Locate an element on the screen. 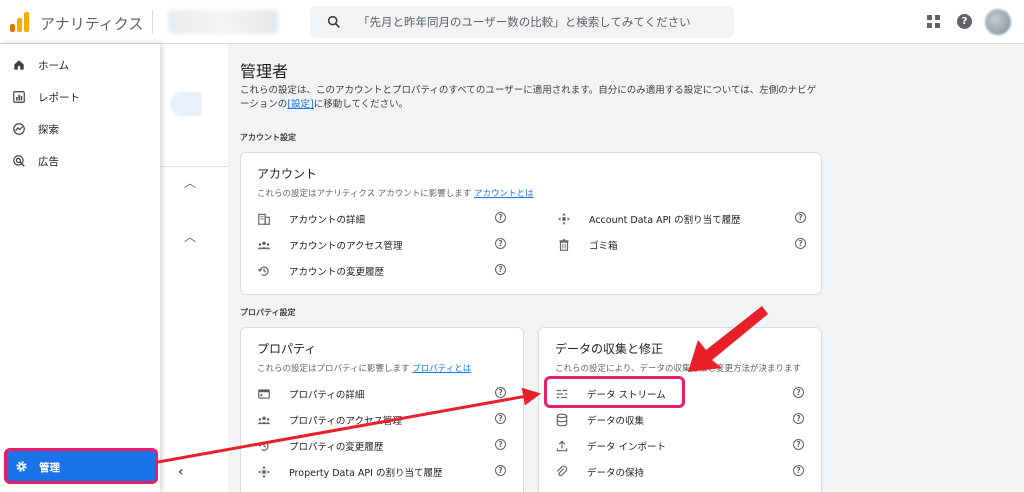 Image resolution: width=1024 pixels, height=492 pixels. sidebar-item-label: ホーム is located at coordinates (54, 65).